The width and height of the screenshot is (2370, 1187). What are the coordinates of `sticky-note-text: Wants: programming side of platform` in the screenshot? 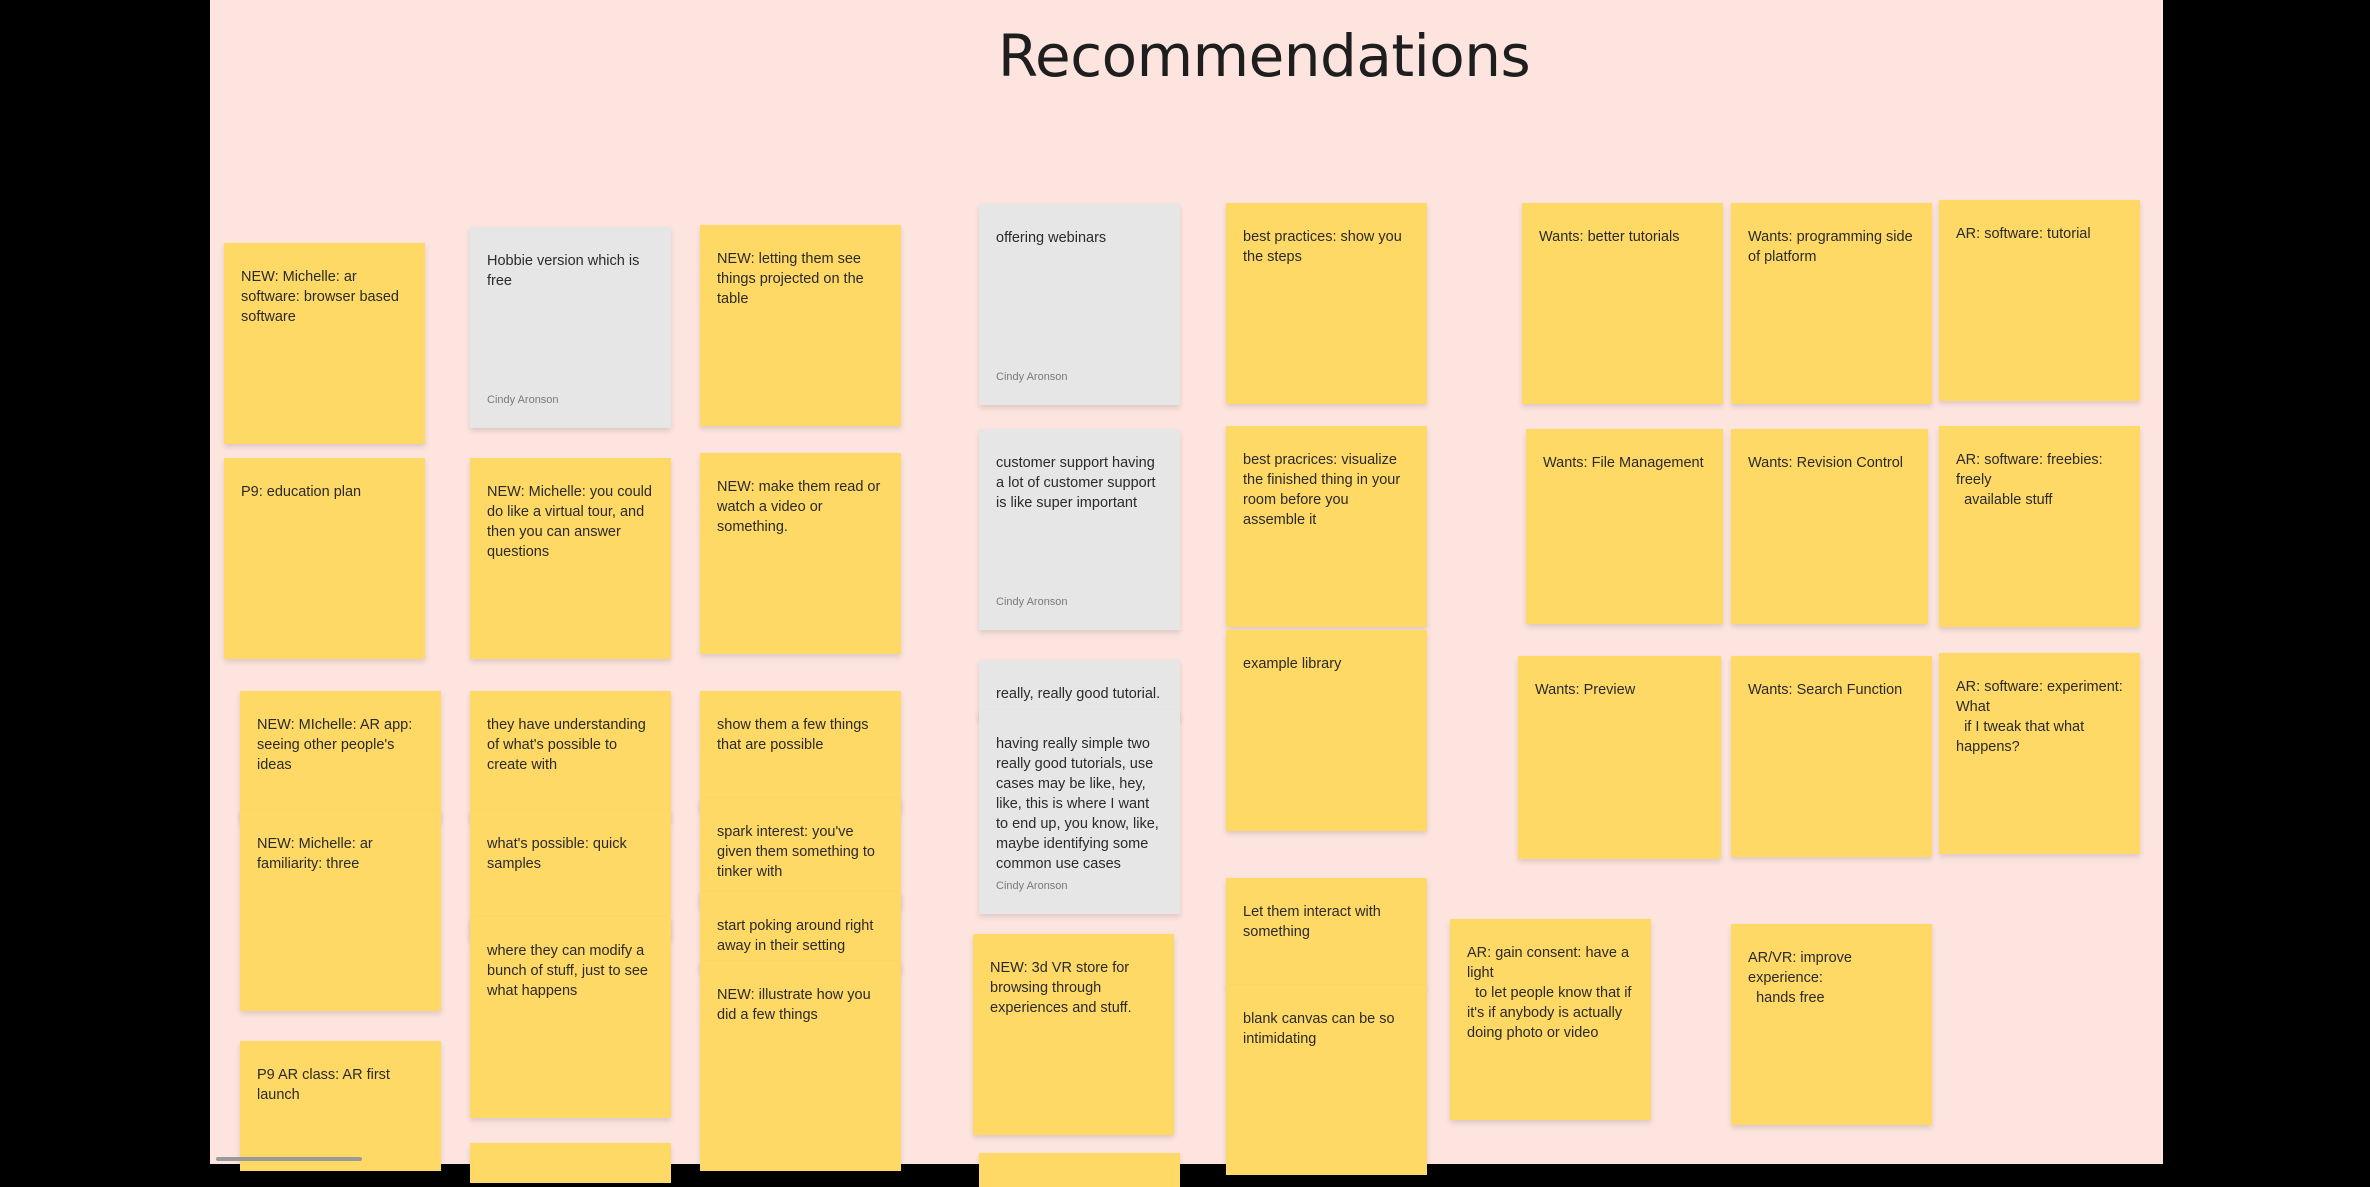 It's located at (1832, 247).